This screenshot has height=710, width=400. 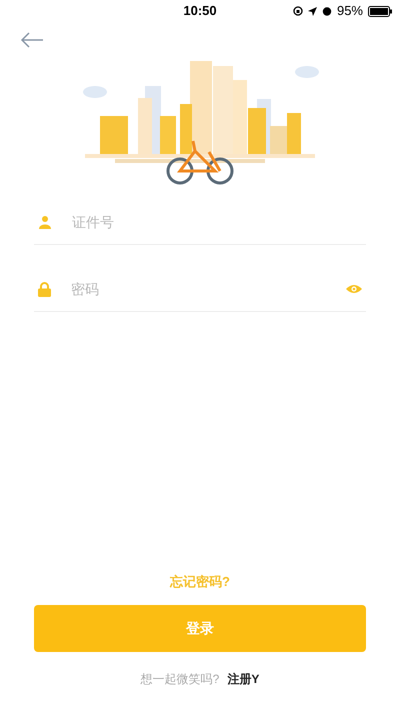 What do you see at coordinates (198, 289) in the screenshot?
I see `password-field: 密码` at bounding box center [198, 289].